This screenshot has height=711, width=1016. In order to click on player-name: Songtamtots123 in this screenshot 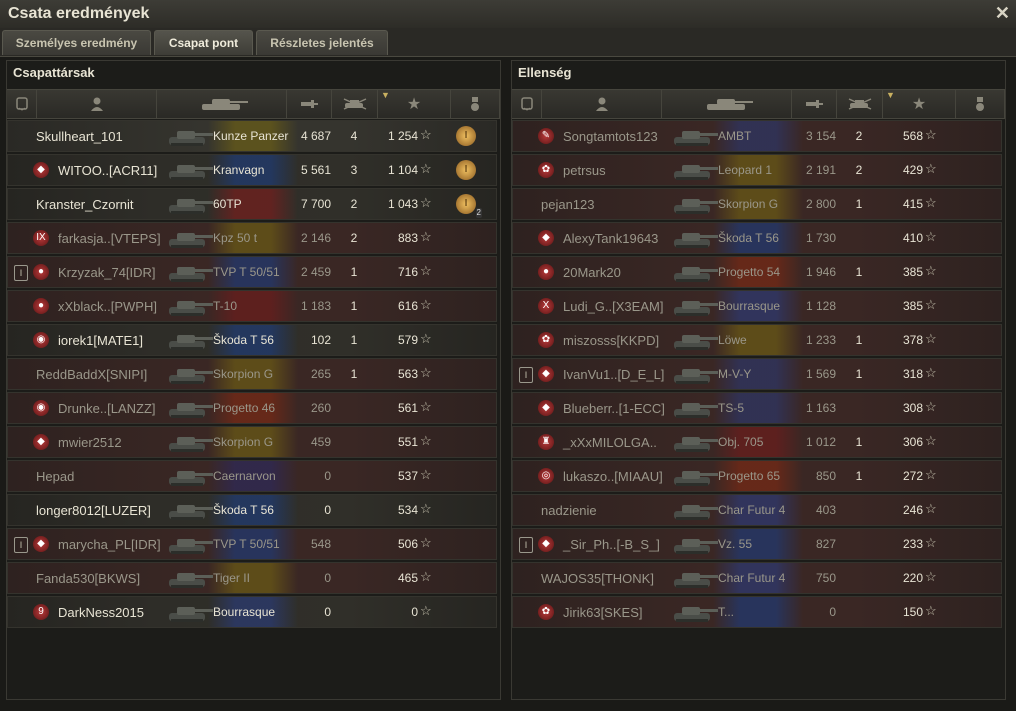, I will do `click(610, 136)`.